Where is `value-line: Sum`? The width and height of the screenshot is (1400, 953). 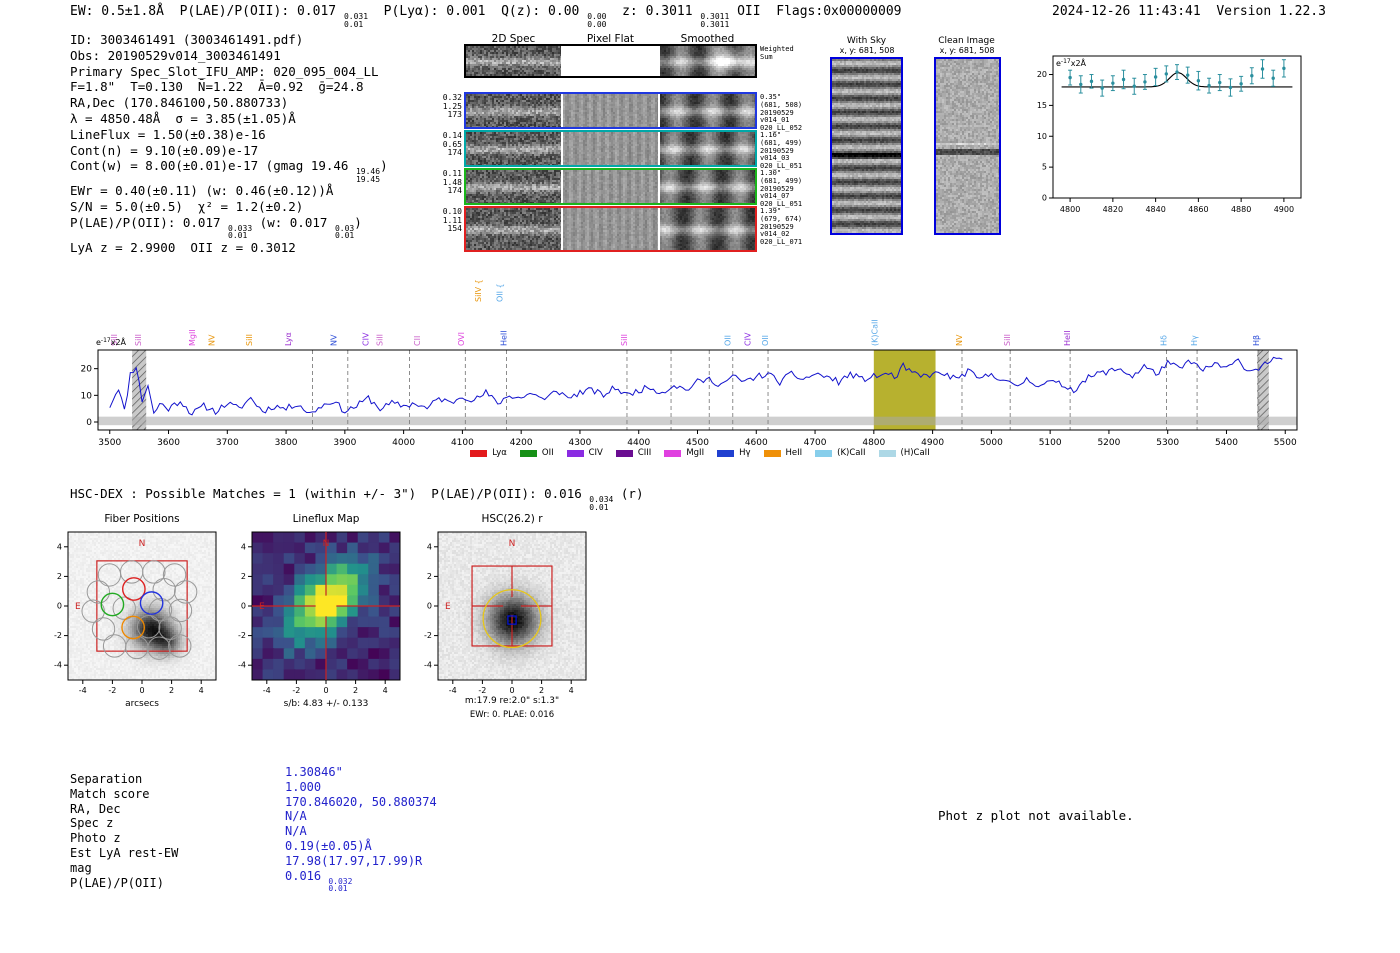
value-line: Sum is located at coordinates (766, 56).